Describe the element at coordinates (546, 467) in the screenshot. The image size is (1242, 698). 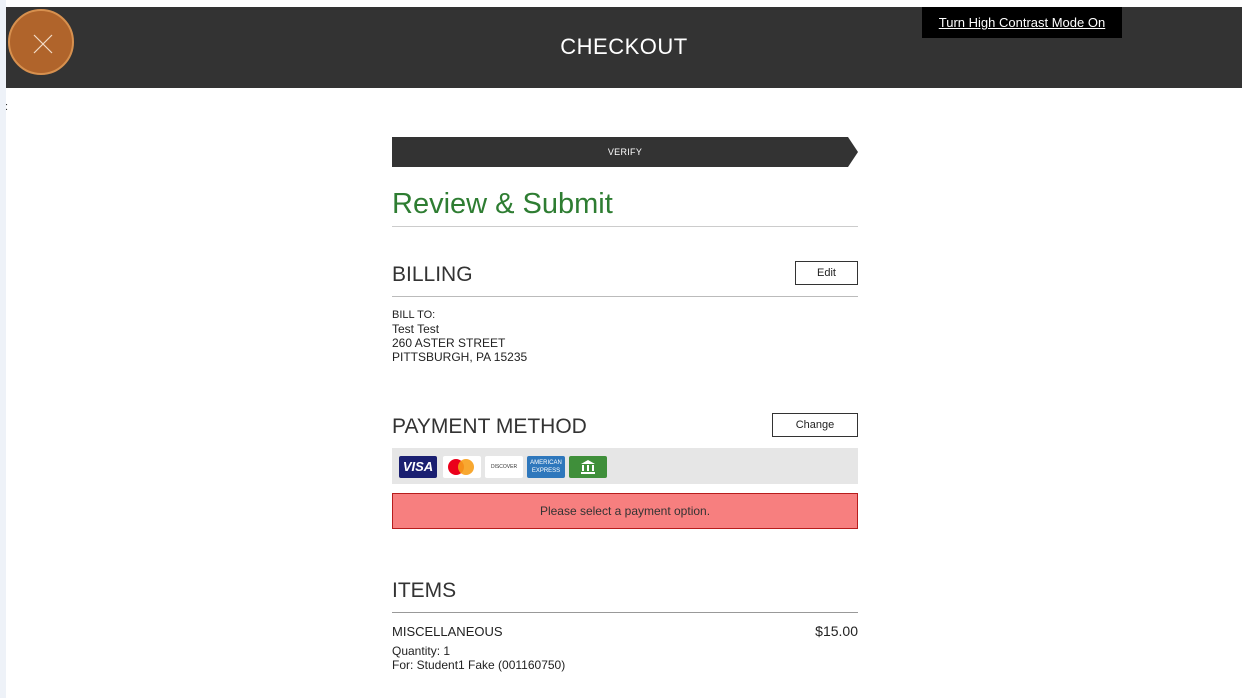
I see `amex-card-option: AMERICAN EXPRESS` at that location.